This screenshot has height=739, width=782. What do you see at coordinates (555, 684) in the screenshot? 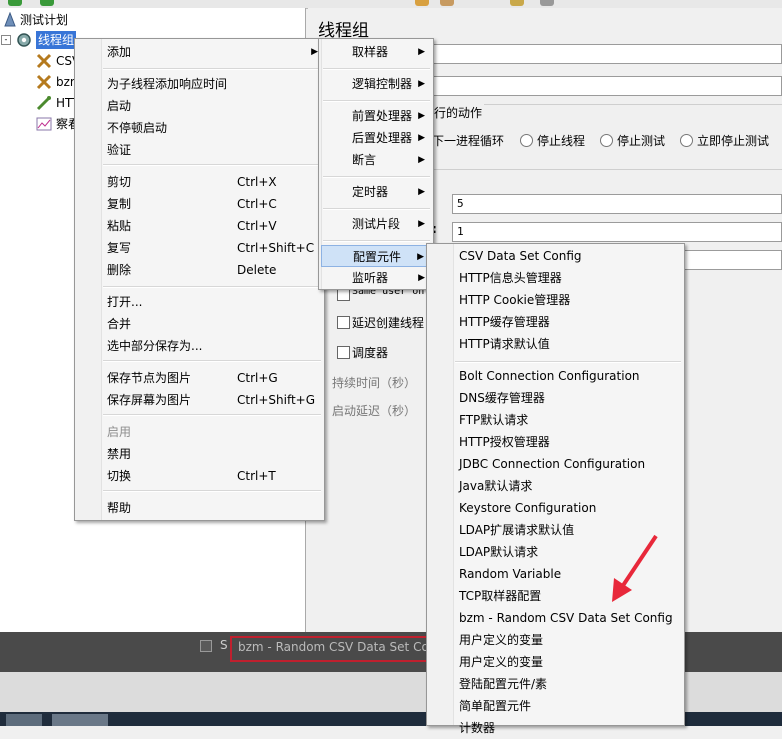
I see `config-submenu-item: 登陆配置元件/素` at bounding box center [555, 684].